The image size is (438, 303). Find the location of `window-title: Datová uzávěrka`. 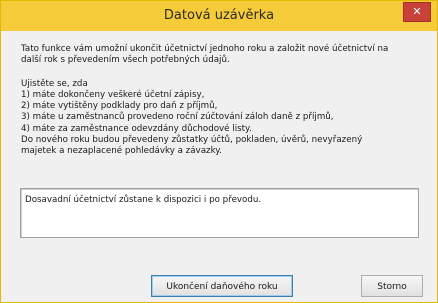

window-title: Datová uzávěrka is located at coordinates (219, 15).